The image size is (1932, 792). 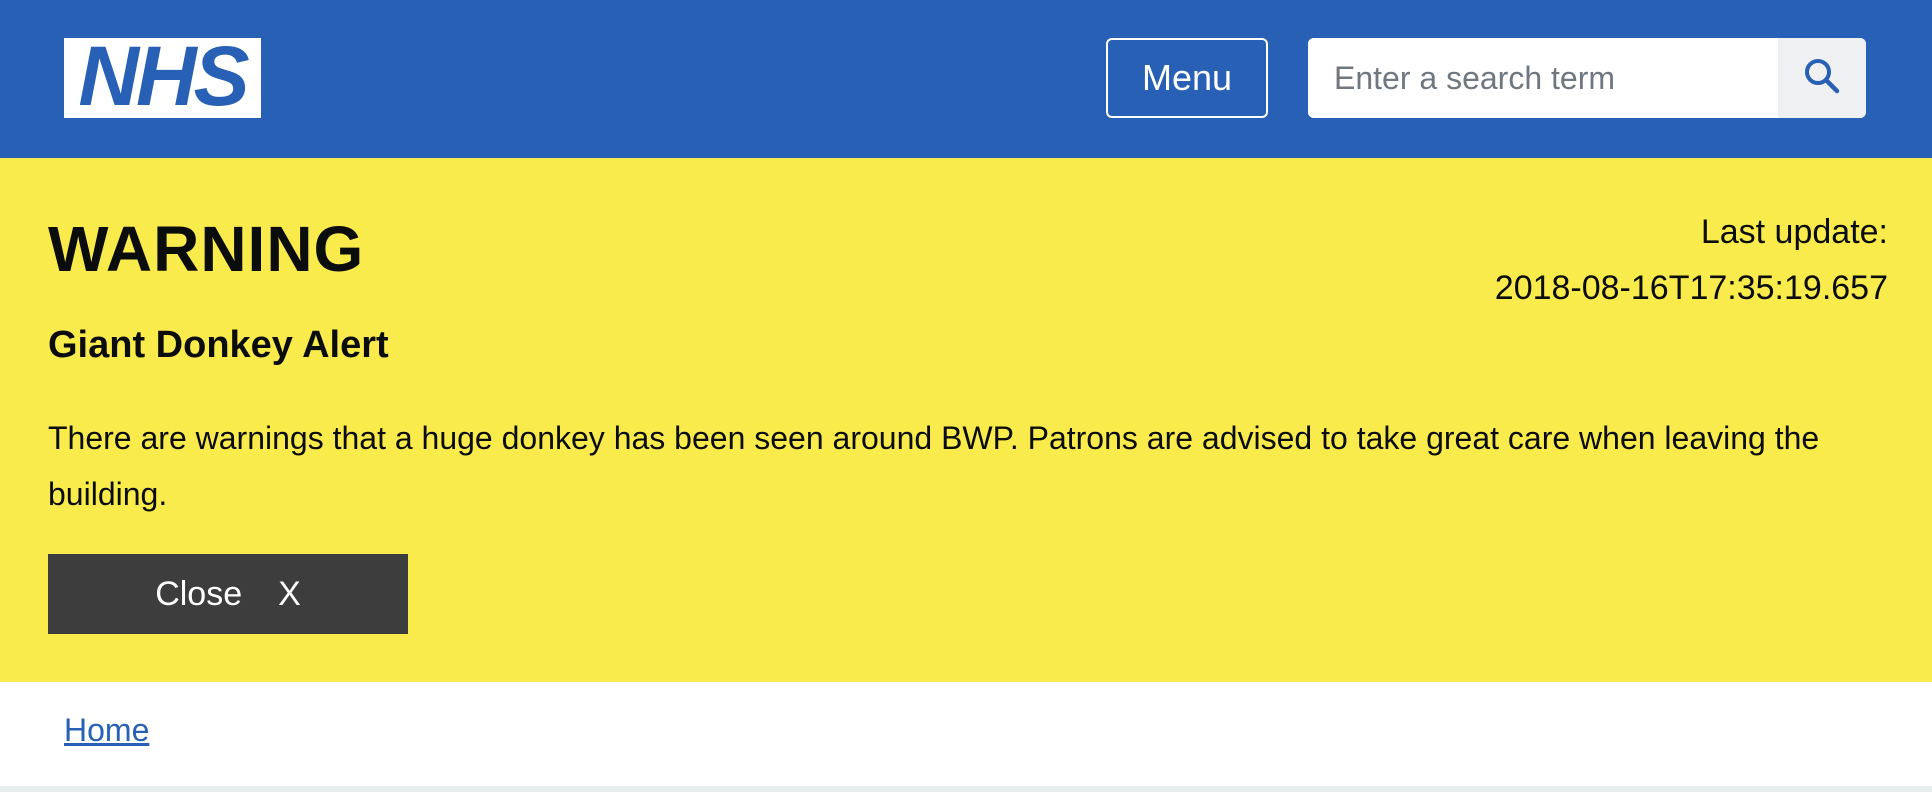 I want to click on divider, so click(x=966, y=789).